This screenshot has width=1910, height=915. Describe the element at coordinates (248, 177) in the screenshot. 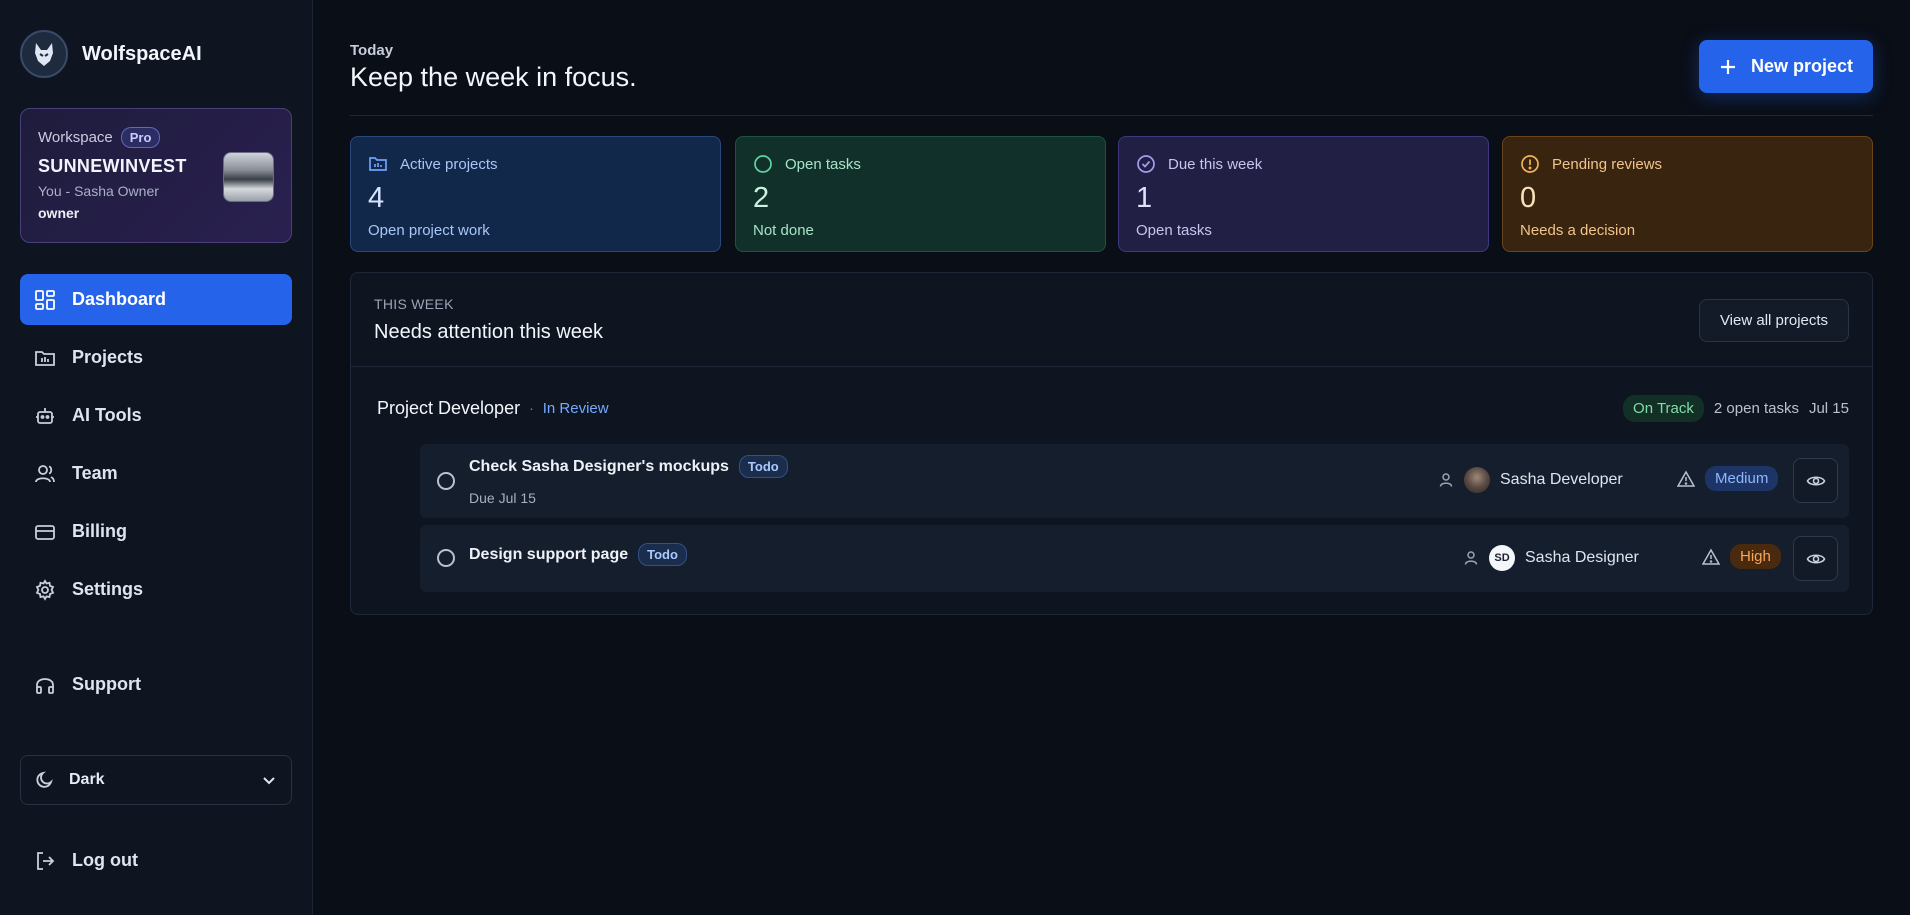

I see `workspace-avatar` at that location.